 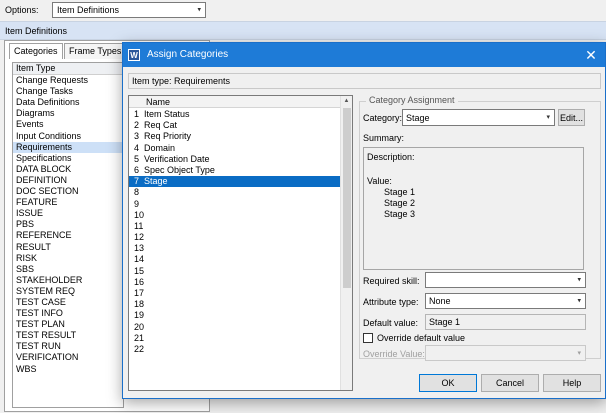 What do you see at coordinates (235, 215) in the screenshot?
I see `list-item: 10` at bounding box center [235, 215].